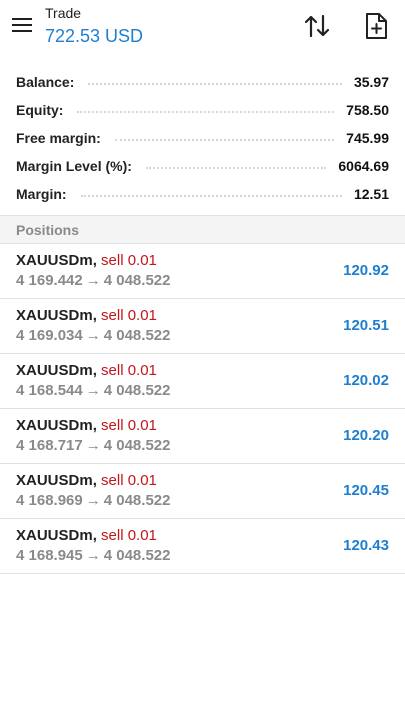 The width and height of the screenshot is (405, 720). What do you see at coordinates (366, 270) in the screenshot?
I see `position-profit: 120.92` at bounding box center [366, 270].